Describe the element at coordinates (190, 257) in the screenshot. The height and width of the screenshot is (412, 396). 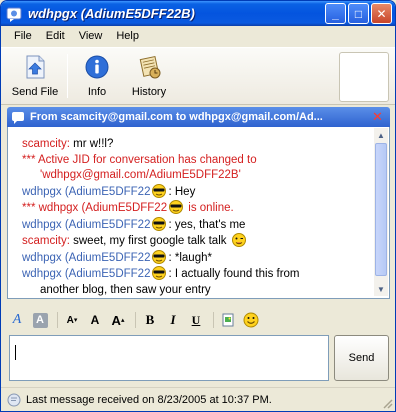
I see `message-text: : *laugh*` at that location.